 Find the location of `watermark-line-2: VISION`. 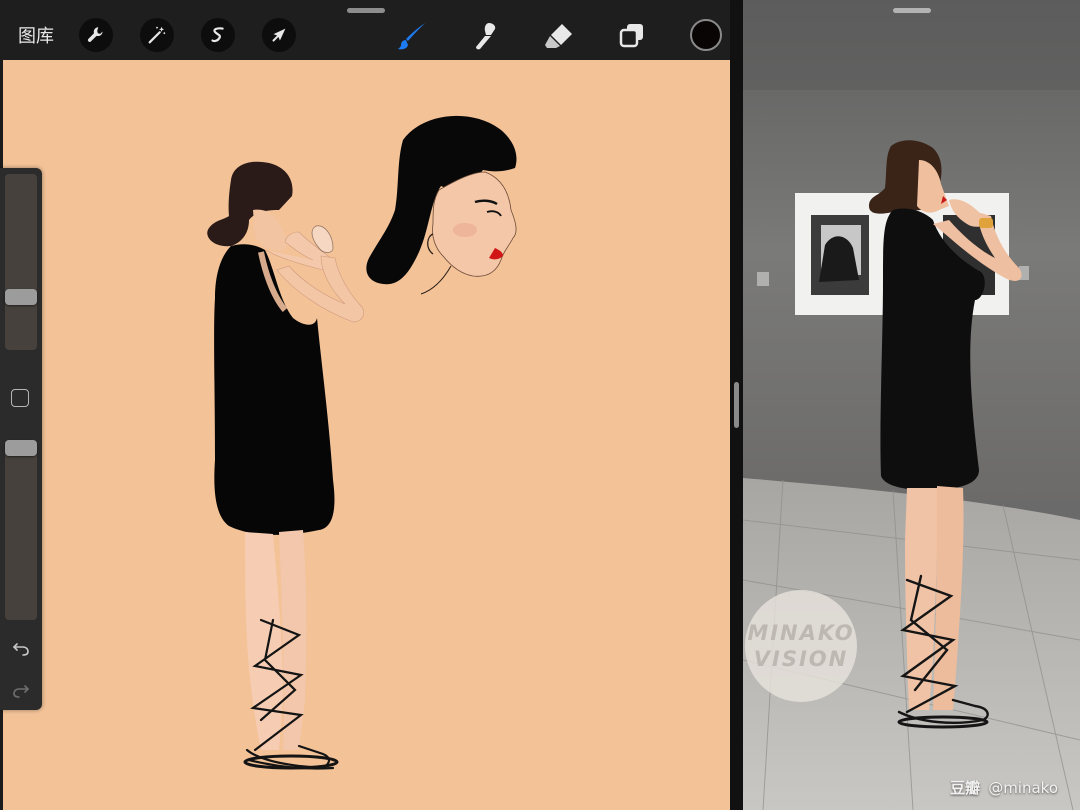

watermark-line-2: VISION is located at coordinates (801, 659).